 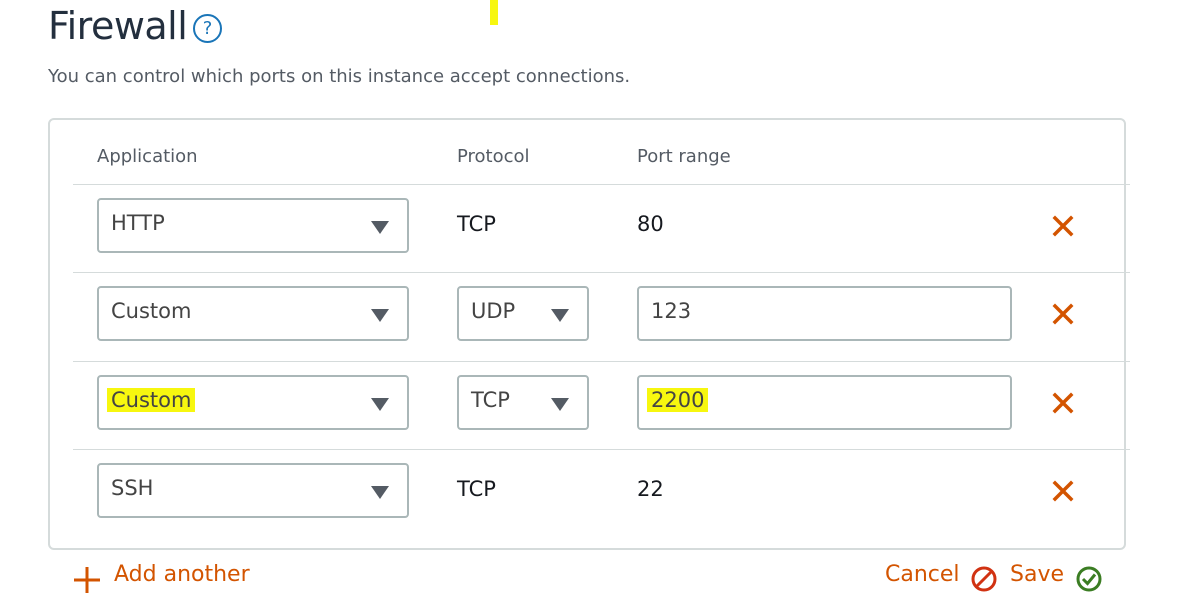 What do you see at coordinates (87, 583) in the screenshot?
I see `plus-icon` at bounding box center [87, 583].